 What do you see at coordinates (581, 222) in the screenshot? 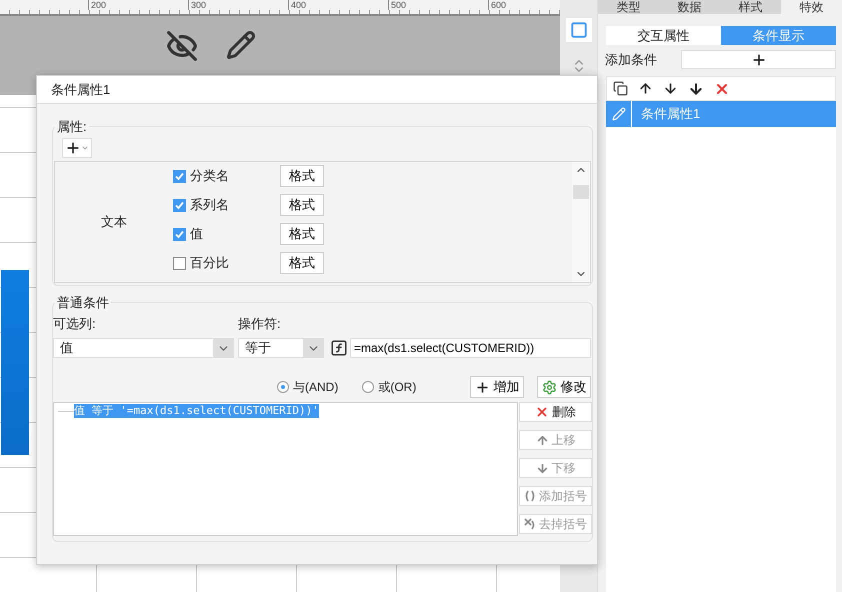
I see `scrollbar` at bounding box center [581, 222].